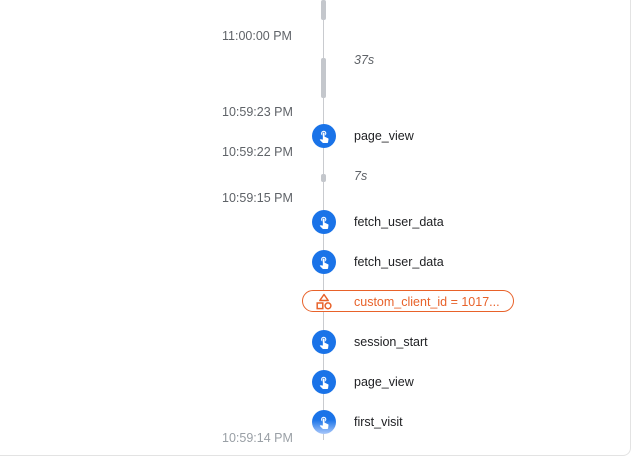 Image resolution: width=636 pixels, height=459 pixels. What do you see at coordinates (361, 176) in the screenshot?
I see `gap-duration: 7s` at bounding box center [361, 176].